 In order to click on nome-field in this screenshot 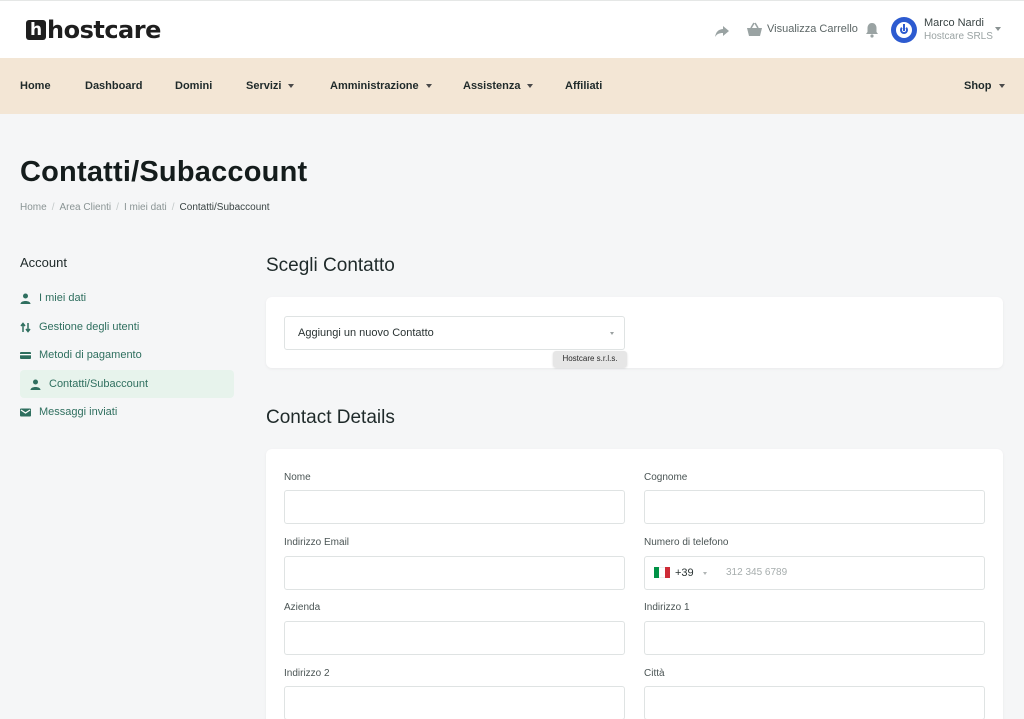, I will do `click(454, 507)`.